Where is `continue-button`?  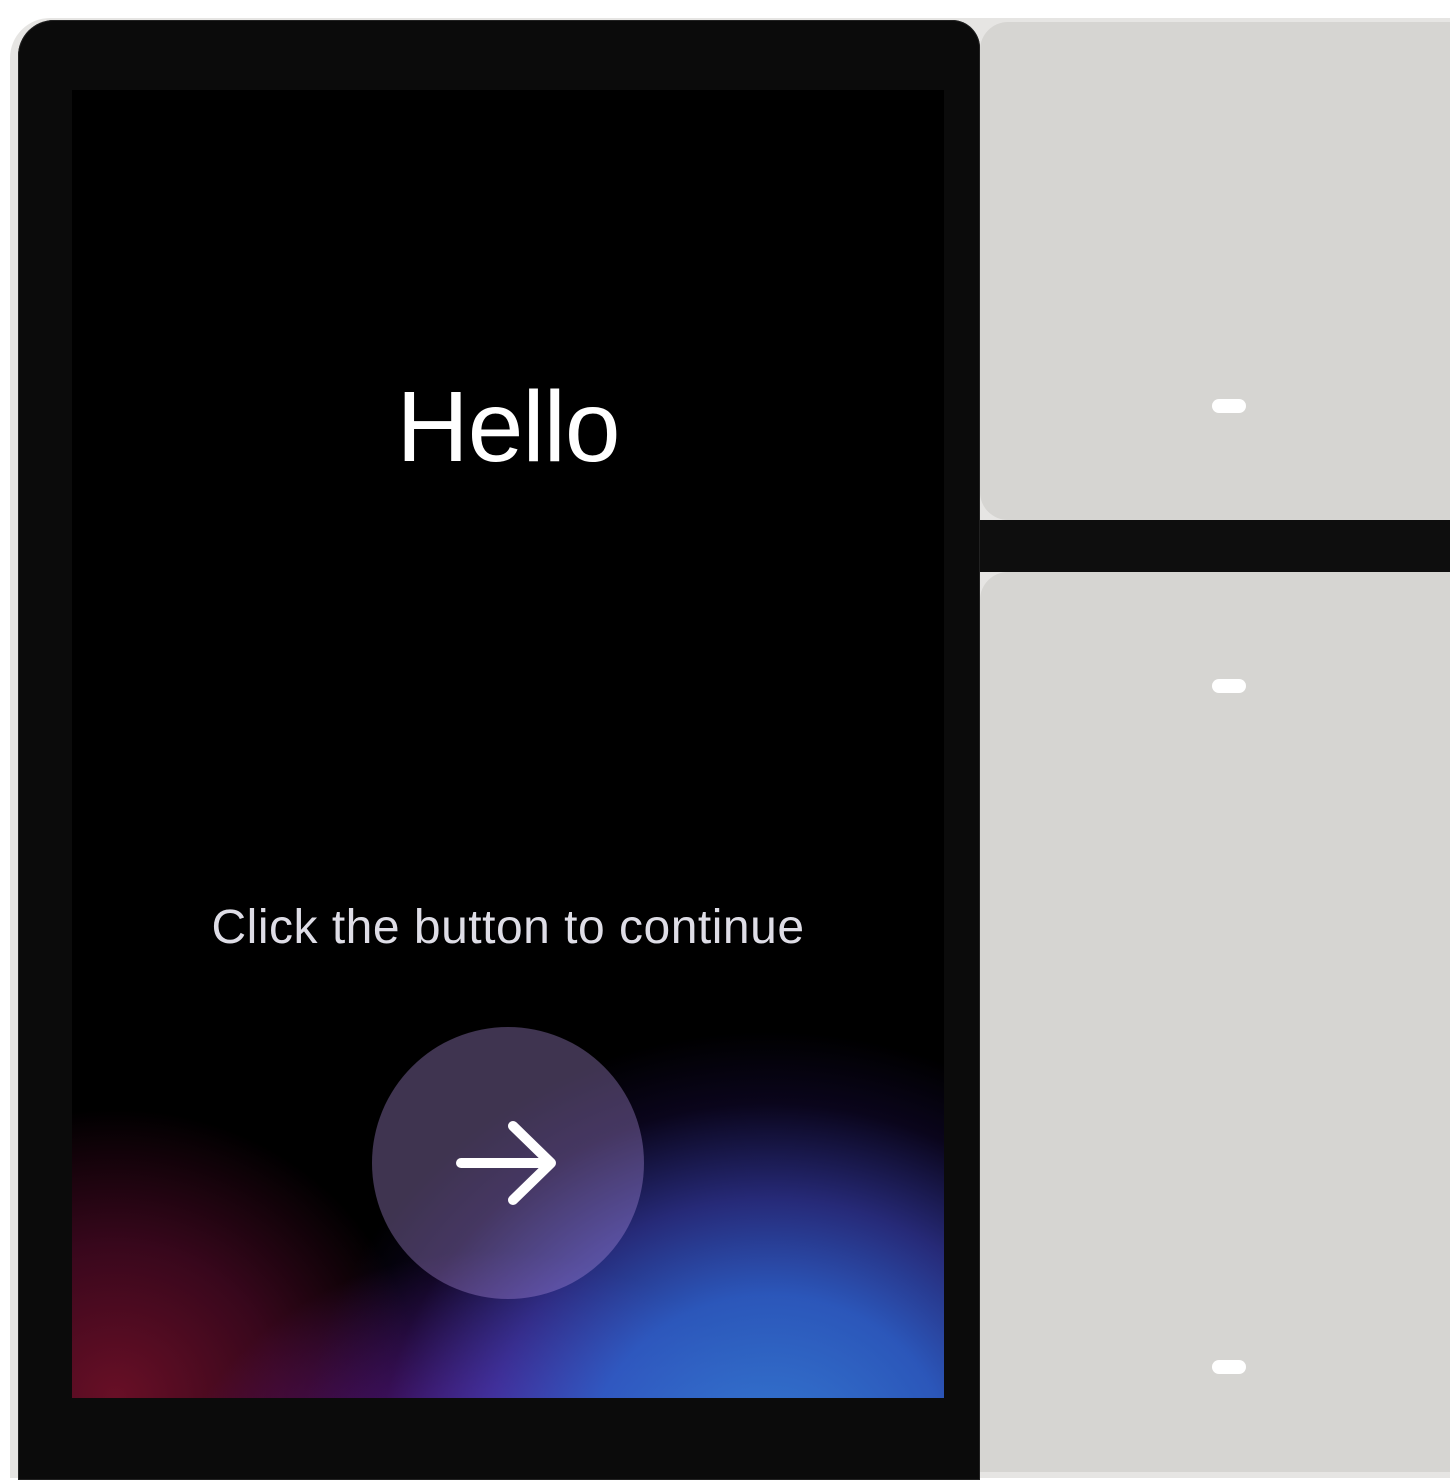 continue-button is located at coordinates (508, 1163).